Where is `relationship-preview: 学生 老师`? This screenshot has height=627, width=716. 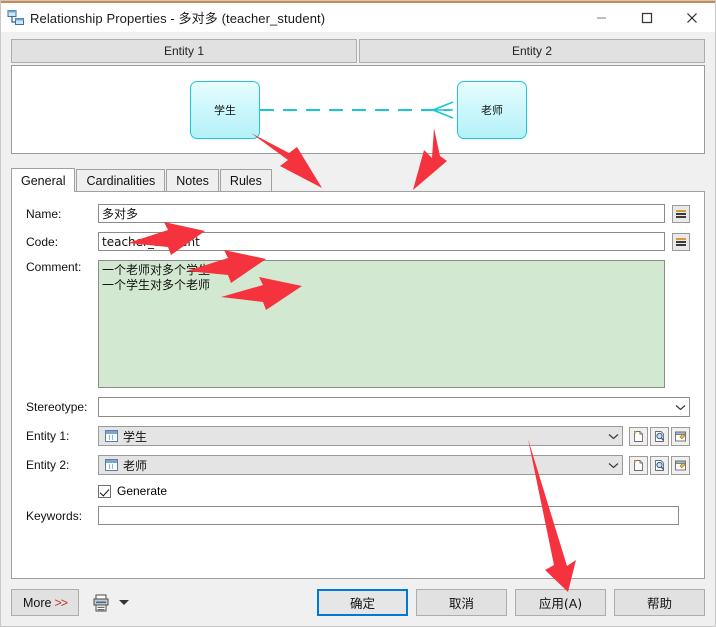
relationship-preview: 学生 老师 is located at coordinates (358, 109).